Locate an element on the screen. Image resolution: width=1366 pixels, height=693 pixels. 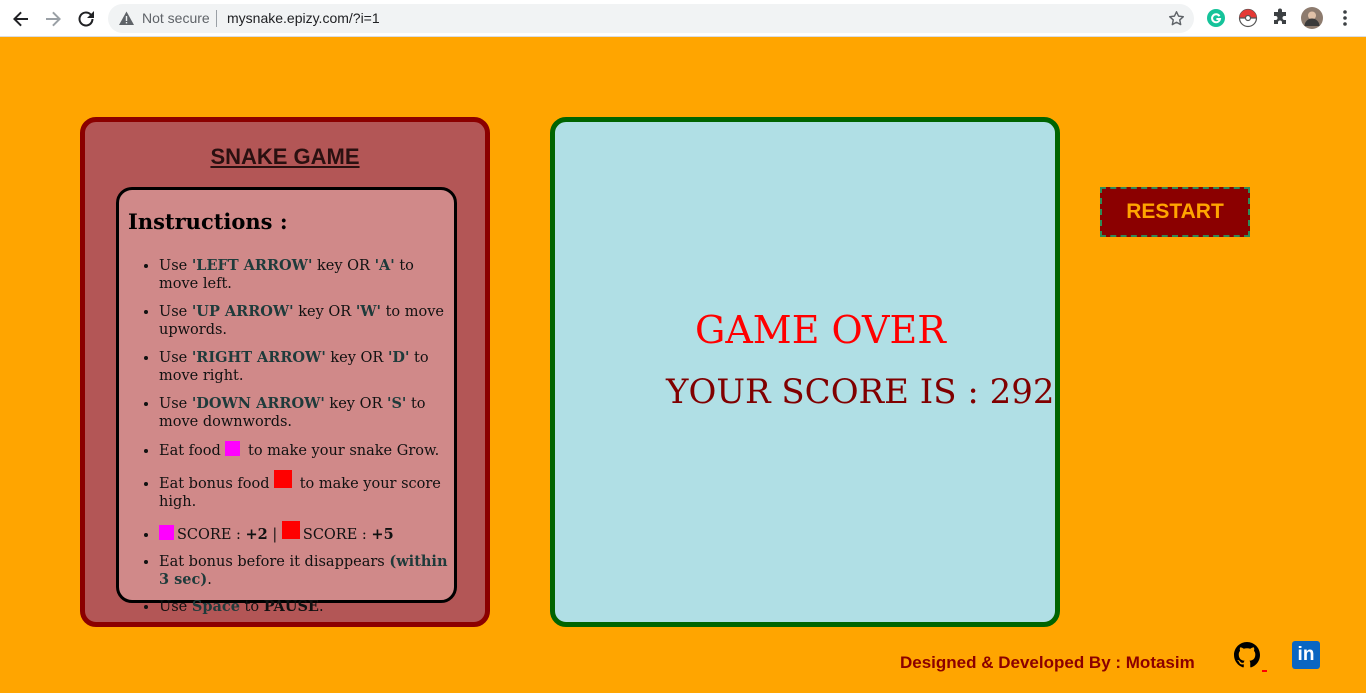
puzzle-icon is located at coordinates (1280, 18).